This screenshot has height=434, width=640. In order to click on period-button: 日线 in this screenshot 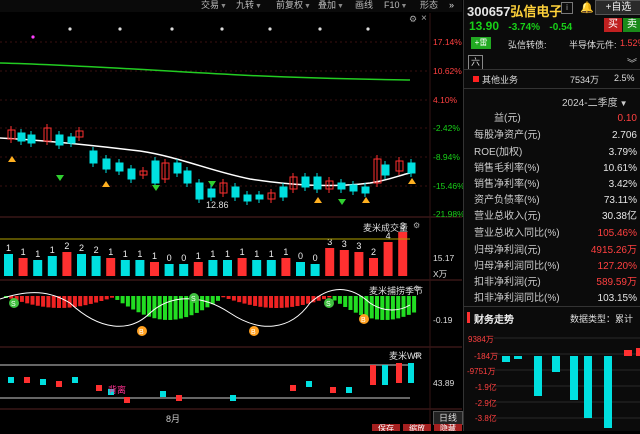, I will do `click(448, 418)`.